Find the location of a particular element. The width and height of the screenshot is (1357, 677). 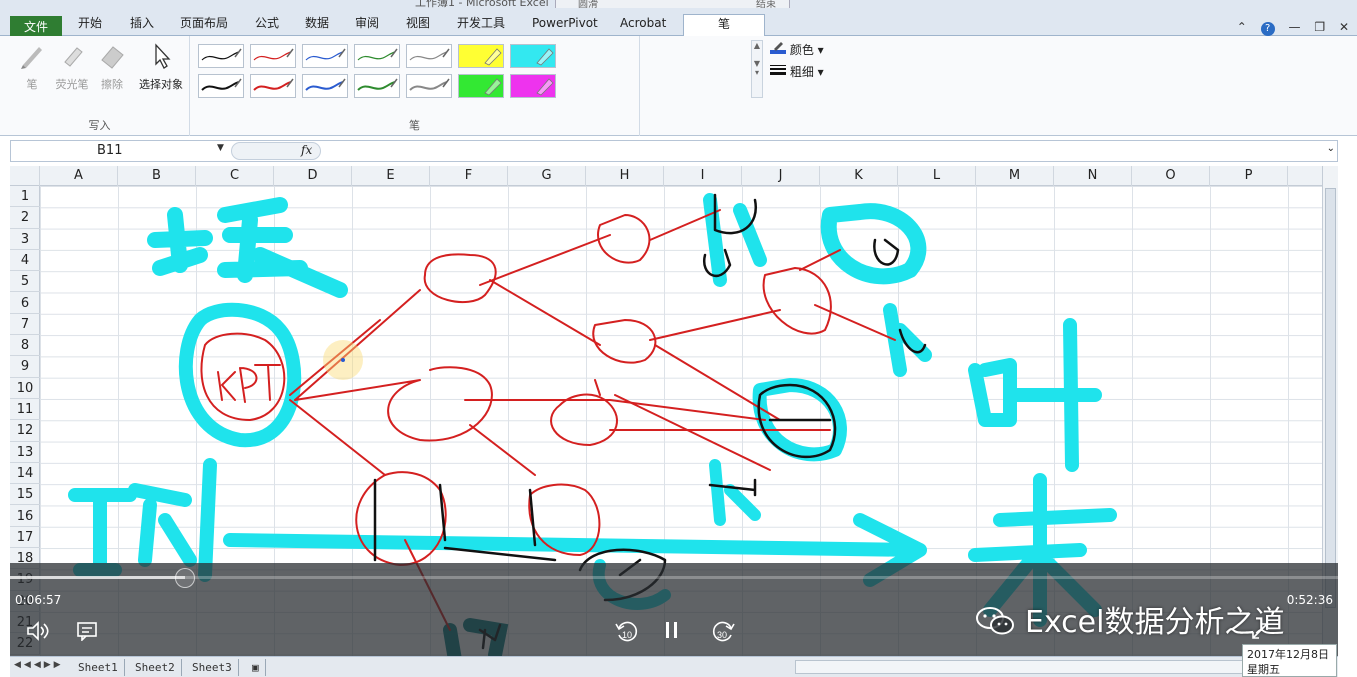

tab-acrobat: Acrobat is located at coordinates (643, 25).